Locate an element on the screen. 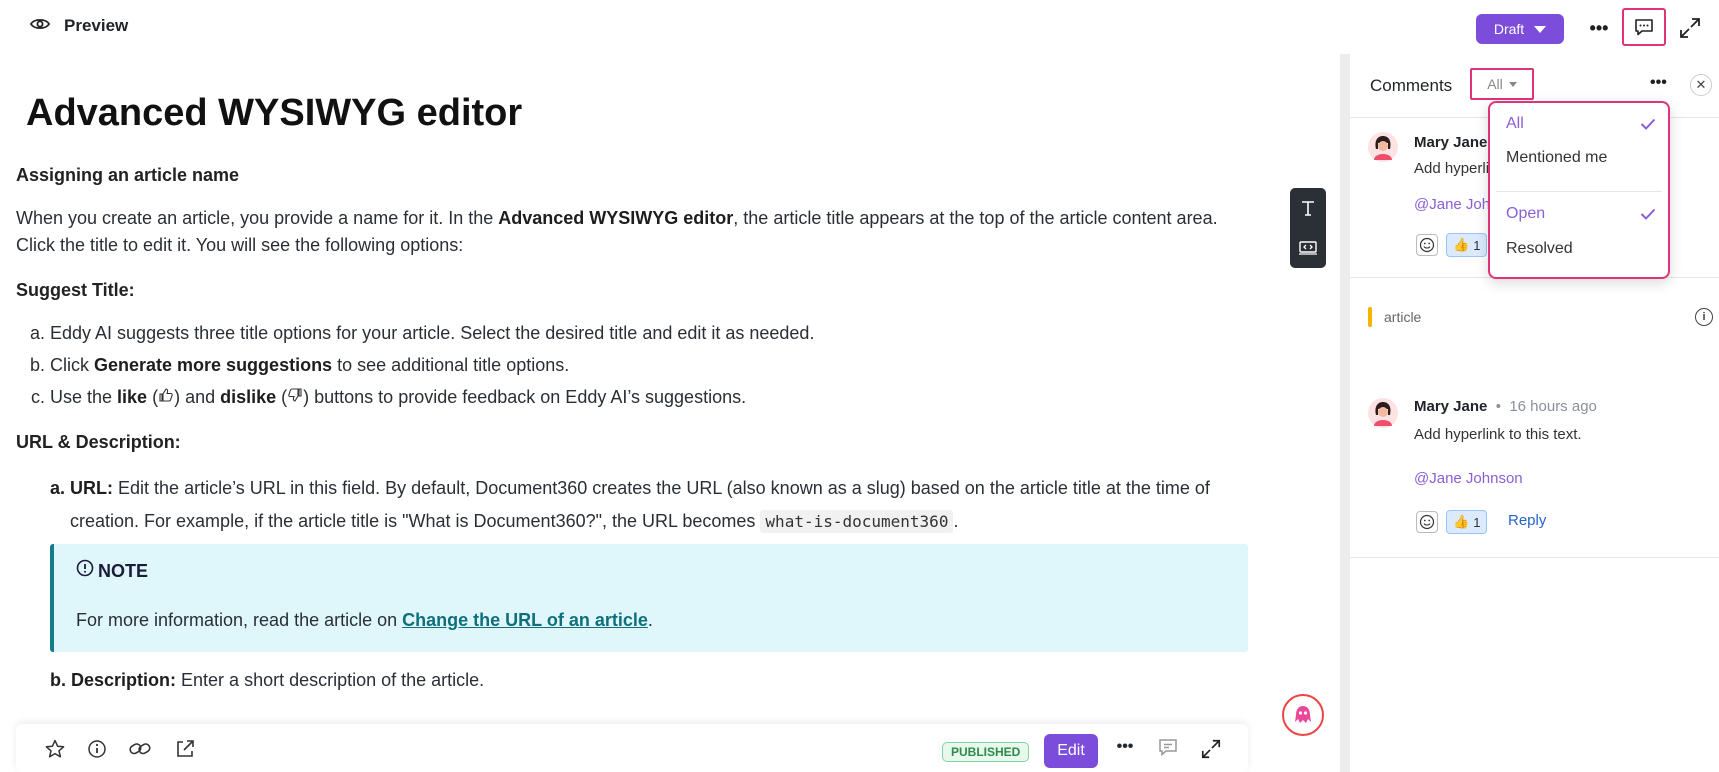 The height and width of the screenshot is (772, 1719). comment-filter-dropdown: All is located at coordinates (1502, 84).